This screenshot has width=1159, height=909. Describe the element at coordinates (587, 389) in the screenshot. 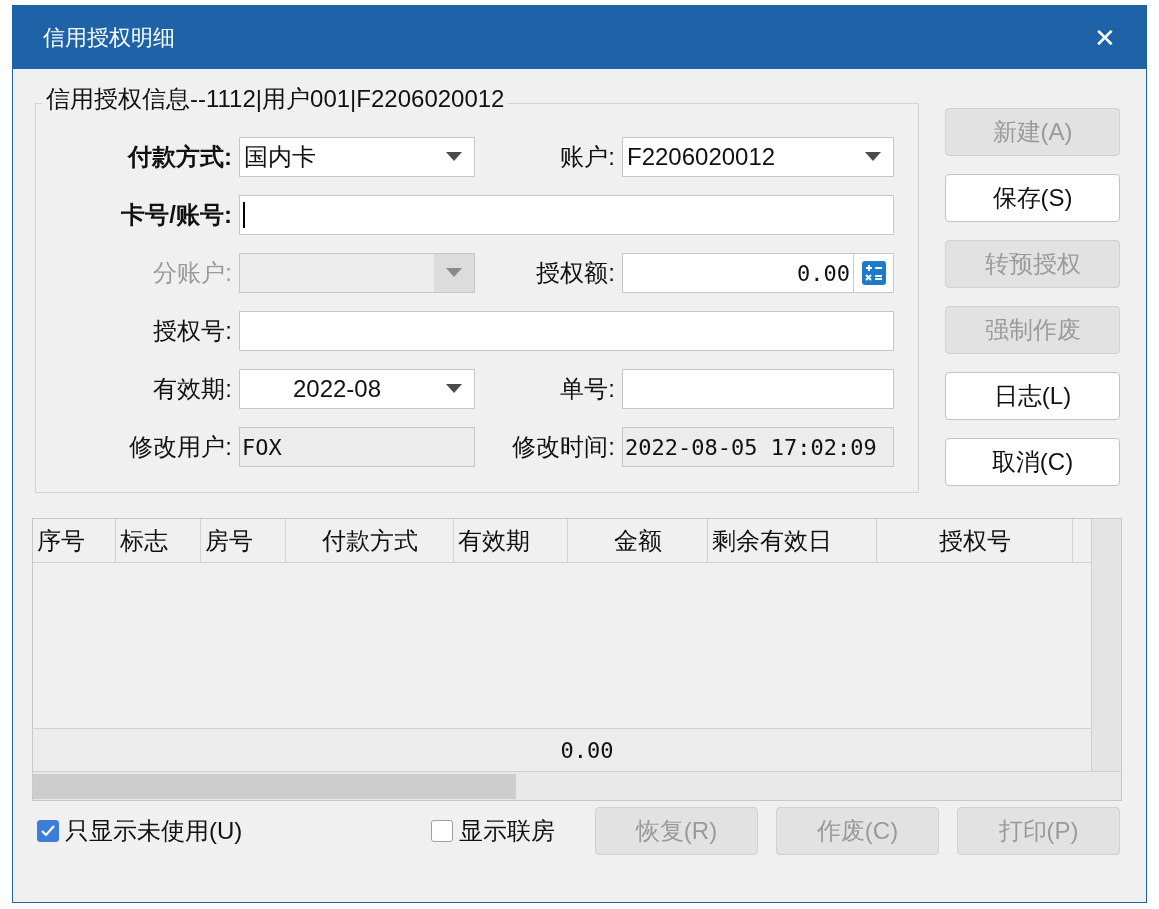

I see `field-label: 单号:` at that location.